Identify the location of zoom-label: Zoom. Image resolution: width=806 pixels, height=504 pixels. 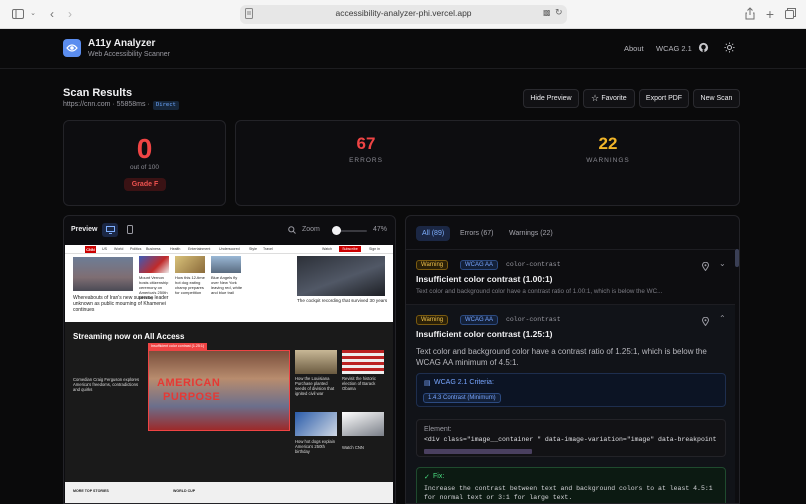
(311, 229).